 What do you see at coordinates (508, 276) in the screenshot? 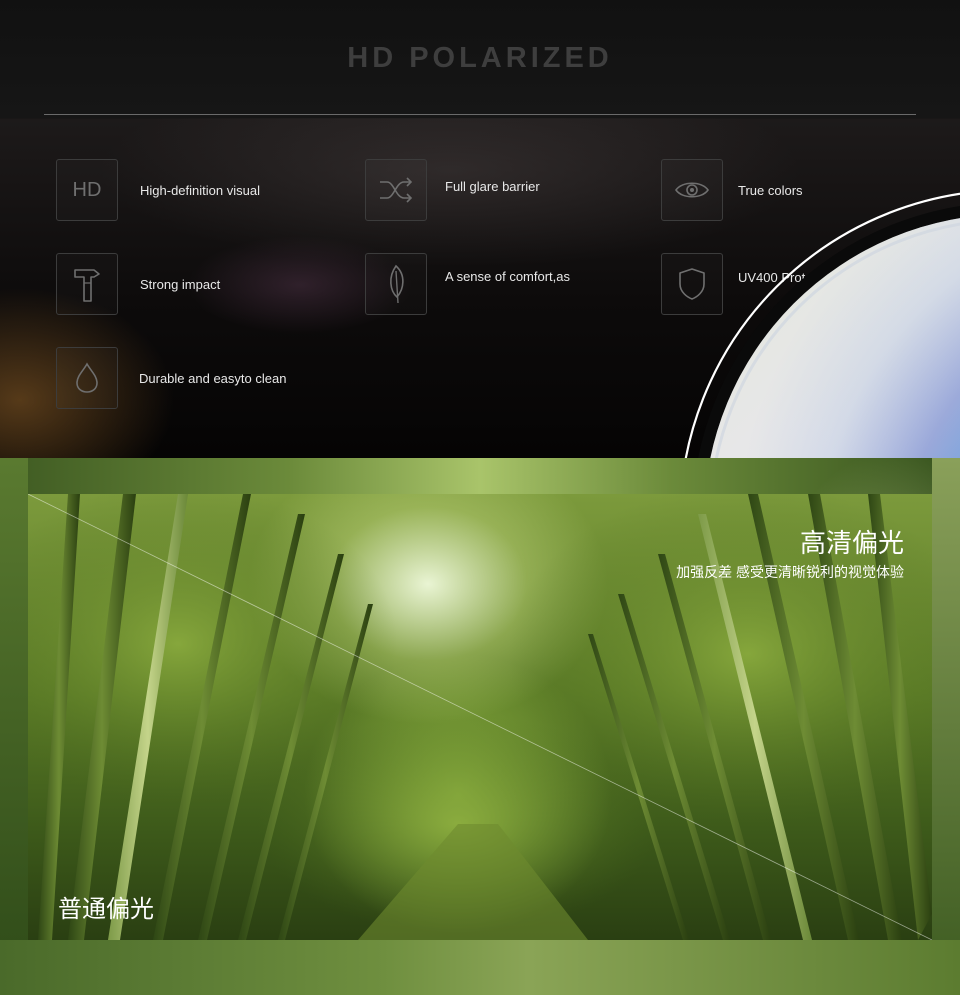
I see `feature-label: A sense of comfort,as` at bounding box center [508, 276].